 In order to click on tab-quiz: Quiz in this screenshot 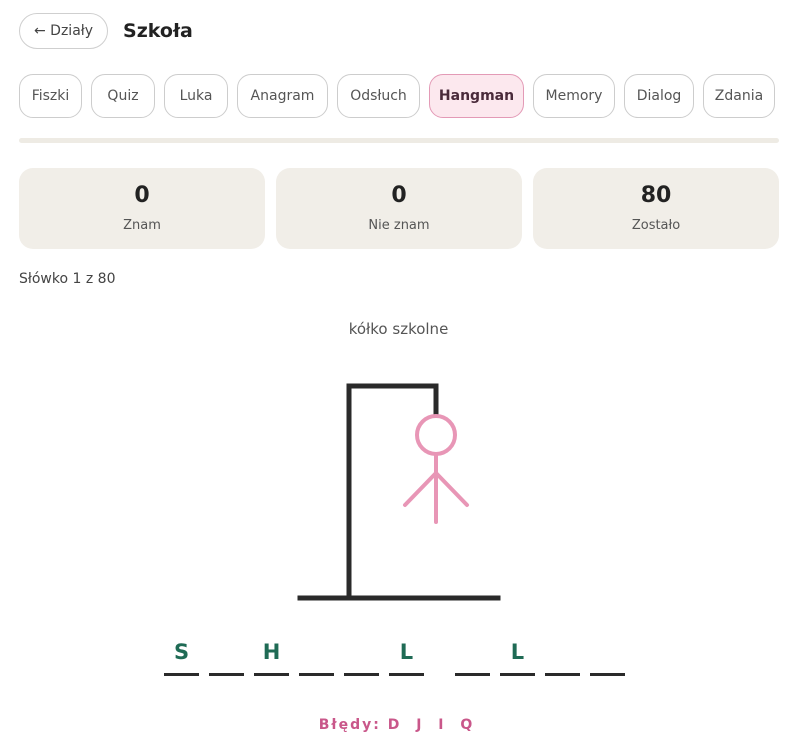, I will do `click(123, 96)`.